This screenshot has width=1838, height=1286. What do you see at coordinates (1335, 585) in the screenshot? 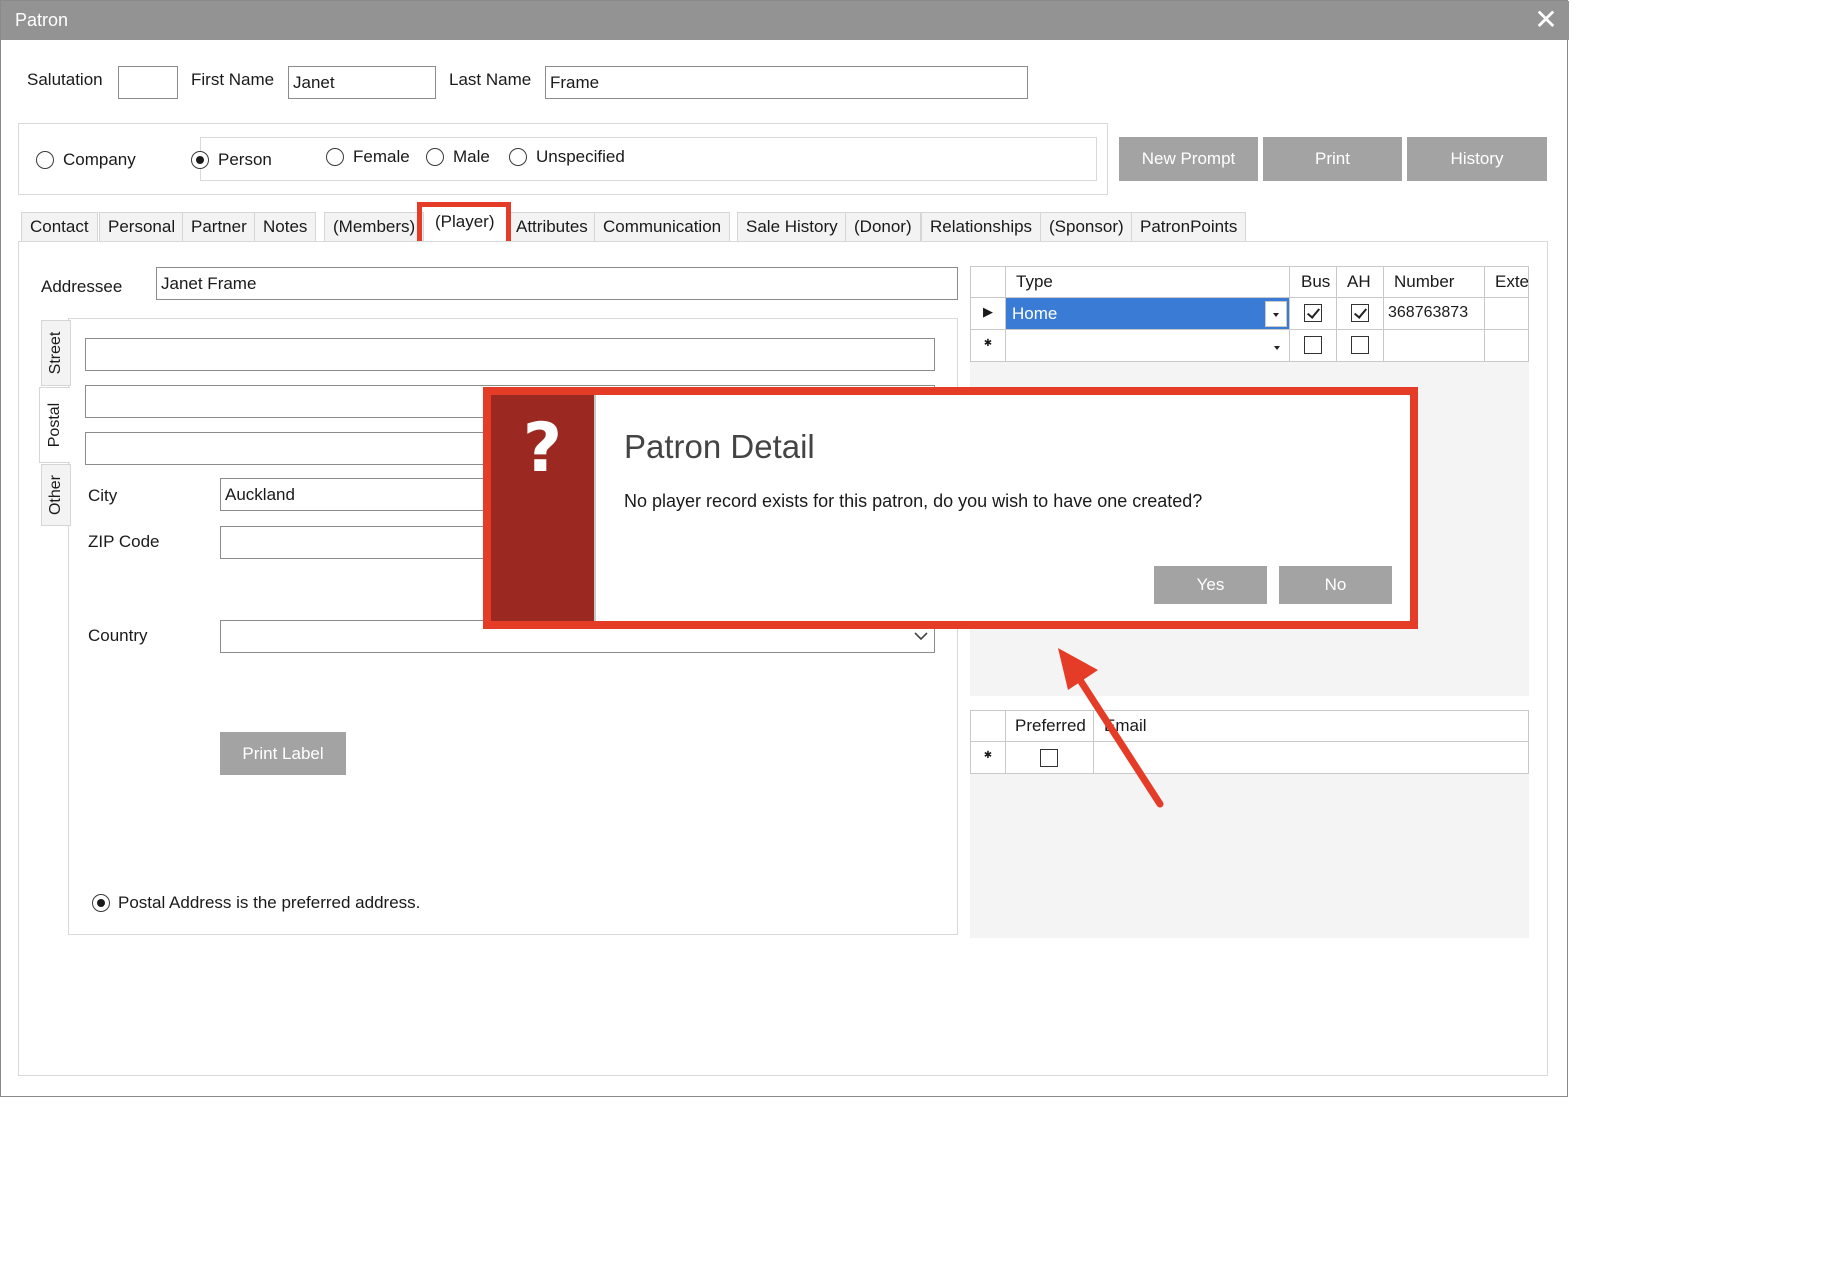
I see `no-button: No` at bounding box center [1335, 585].